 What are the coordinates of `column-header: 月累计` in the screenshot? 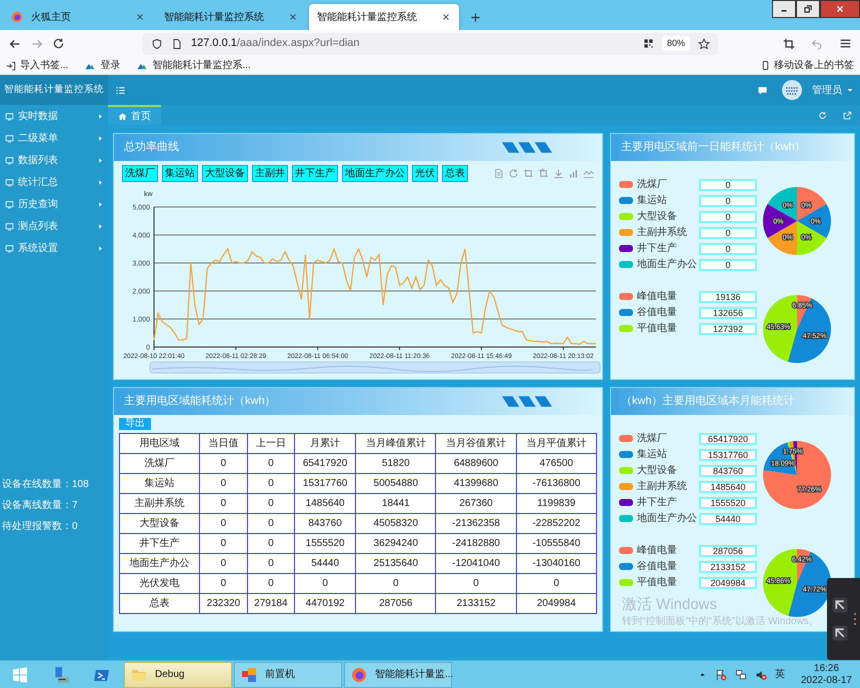 It's located at (325, 444).